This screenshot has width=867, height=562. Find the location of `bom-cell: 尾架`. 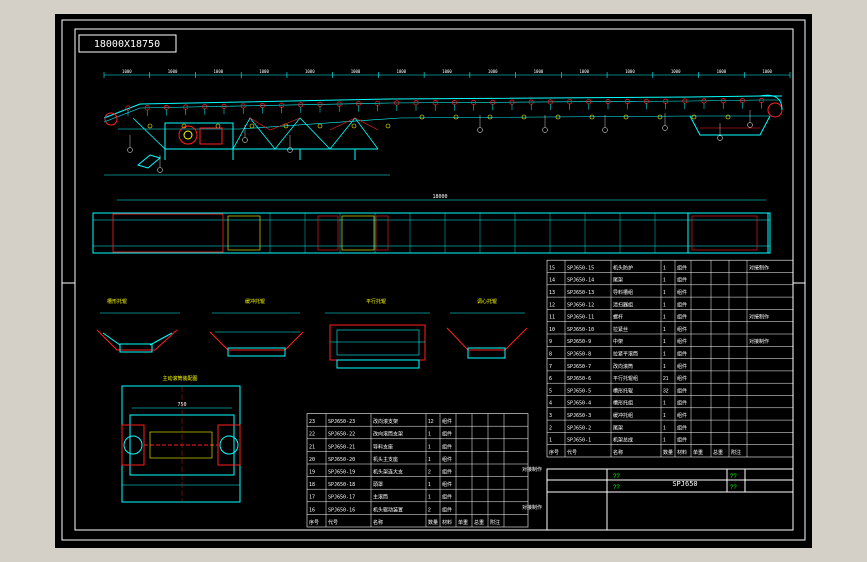

bom-cell: 尾架 is located at coordinates (618, 428).